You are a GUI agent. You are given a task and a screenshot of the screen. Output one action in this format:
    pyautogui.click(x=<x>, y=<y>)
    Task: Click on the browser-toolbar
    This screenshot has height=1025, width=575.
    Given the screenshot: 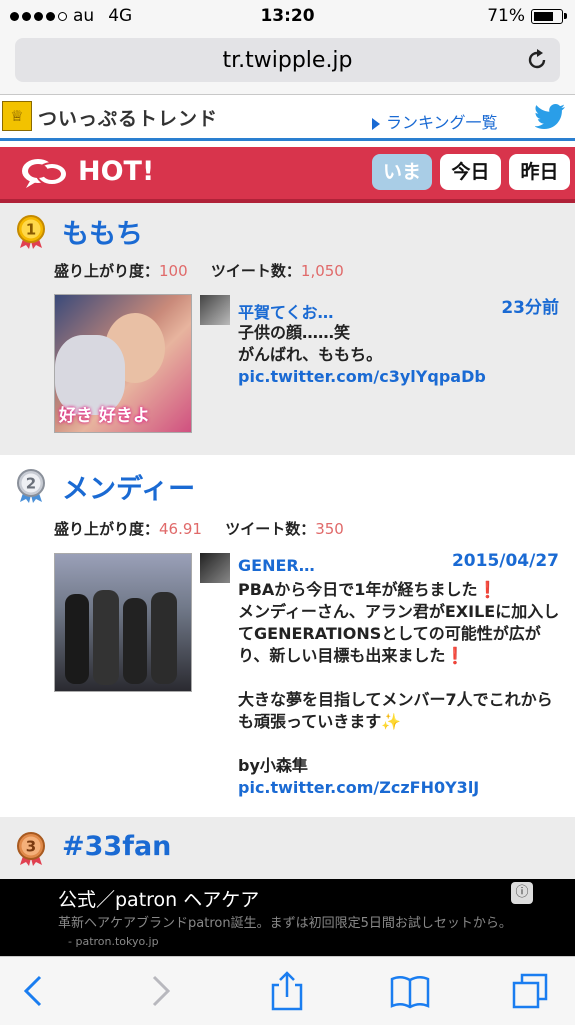 What is the action you would take?
    pyautogui.click(x=287, y=990)
    